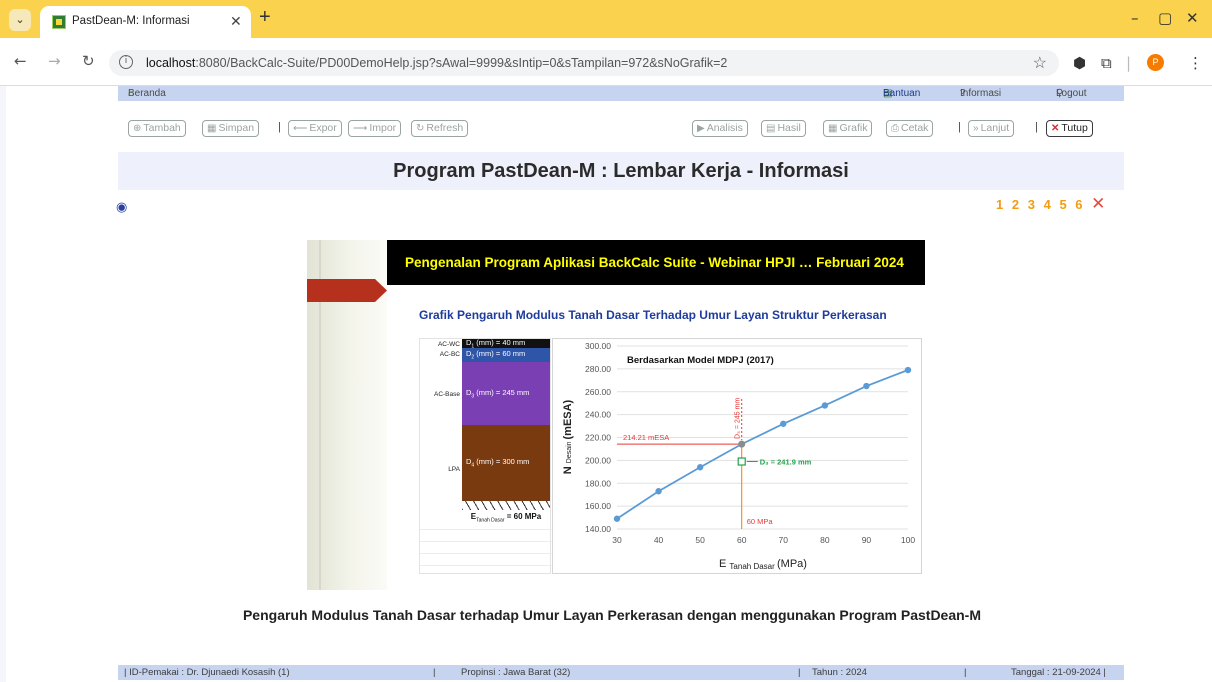 This screenshot has height=682, width=1212. Describe the element at coordinates (598, 415) in the screenshot. I see `y-tick-label: 240.00` at that location.